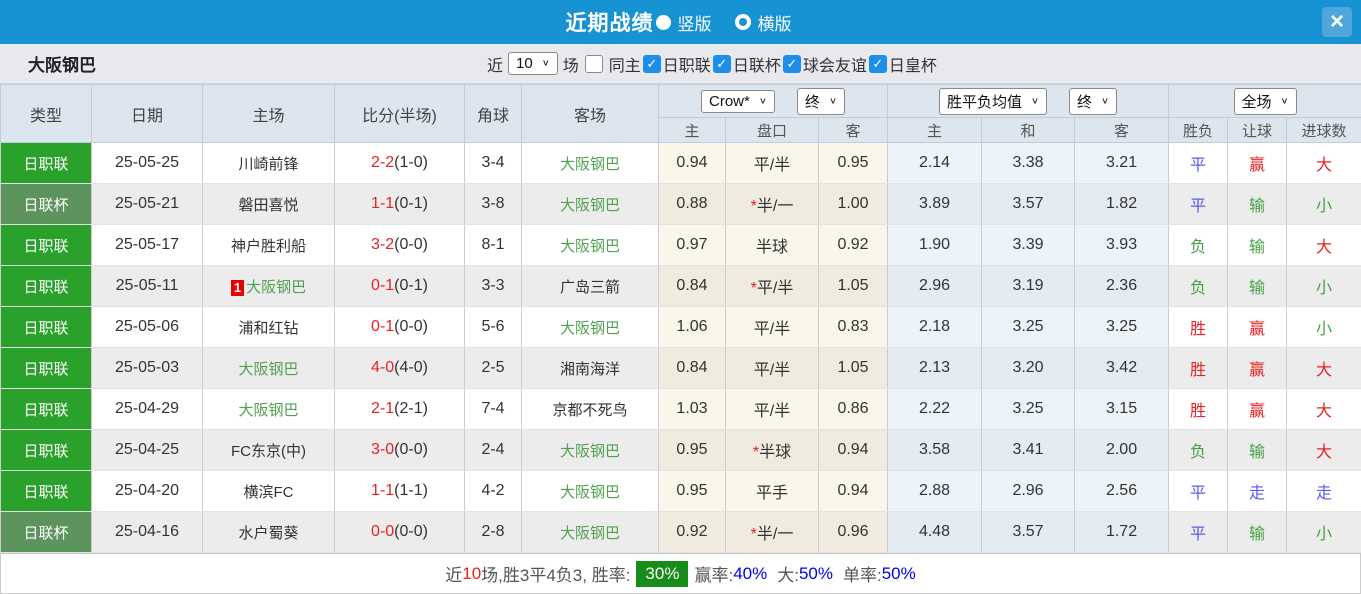 This screenshot has width=1361, height=594. What do you see at coordinates (1257, 368) in the screenshot?
I see `handicap-result-cell: 赢` at bounding box center [1257, 368].